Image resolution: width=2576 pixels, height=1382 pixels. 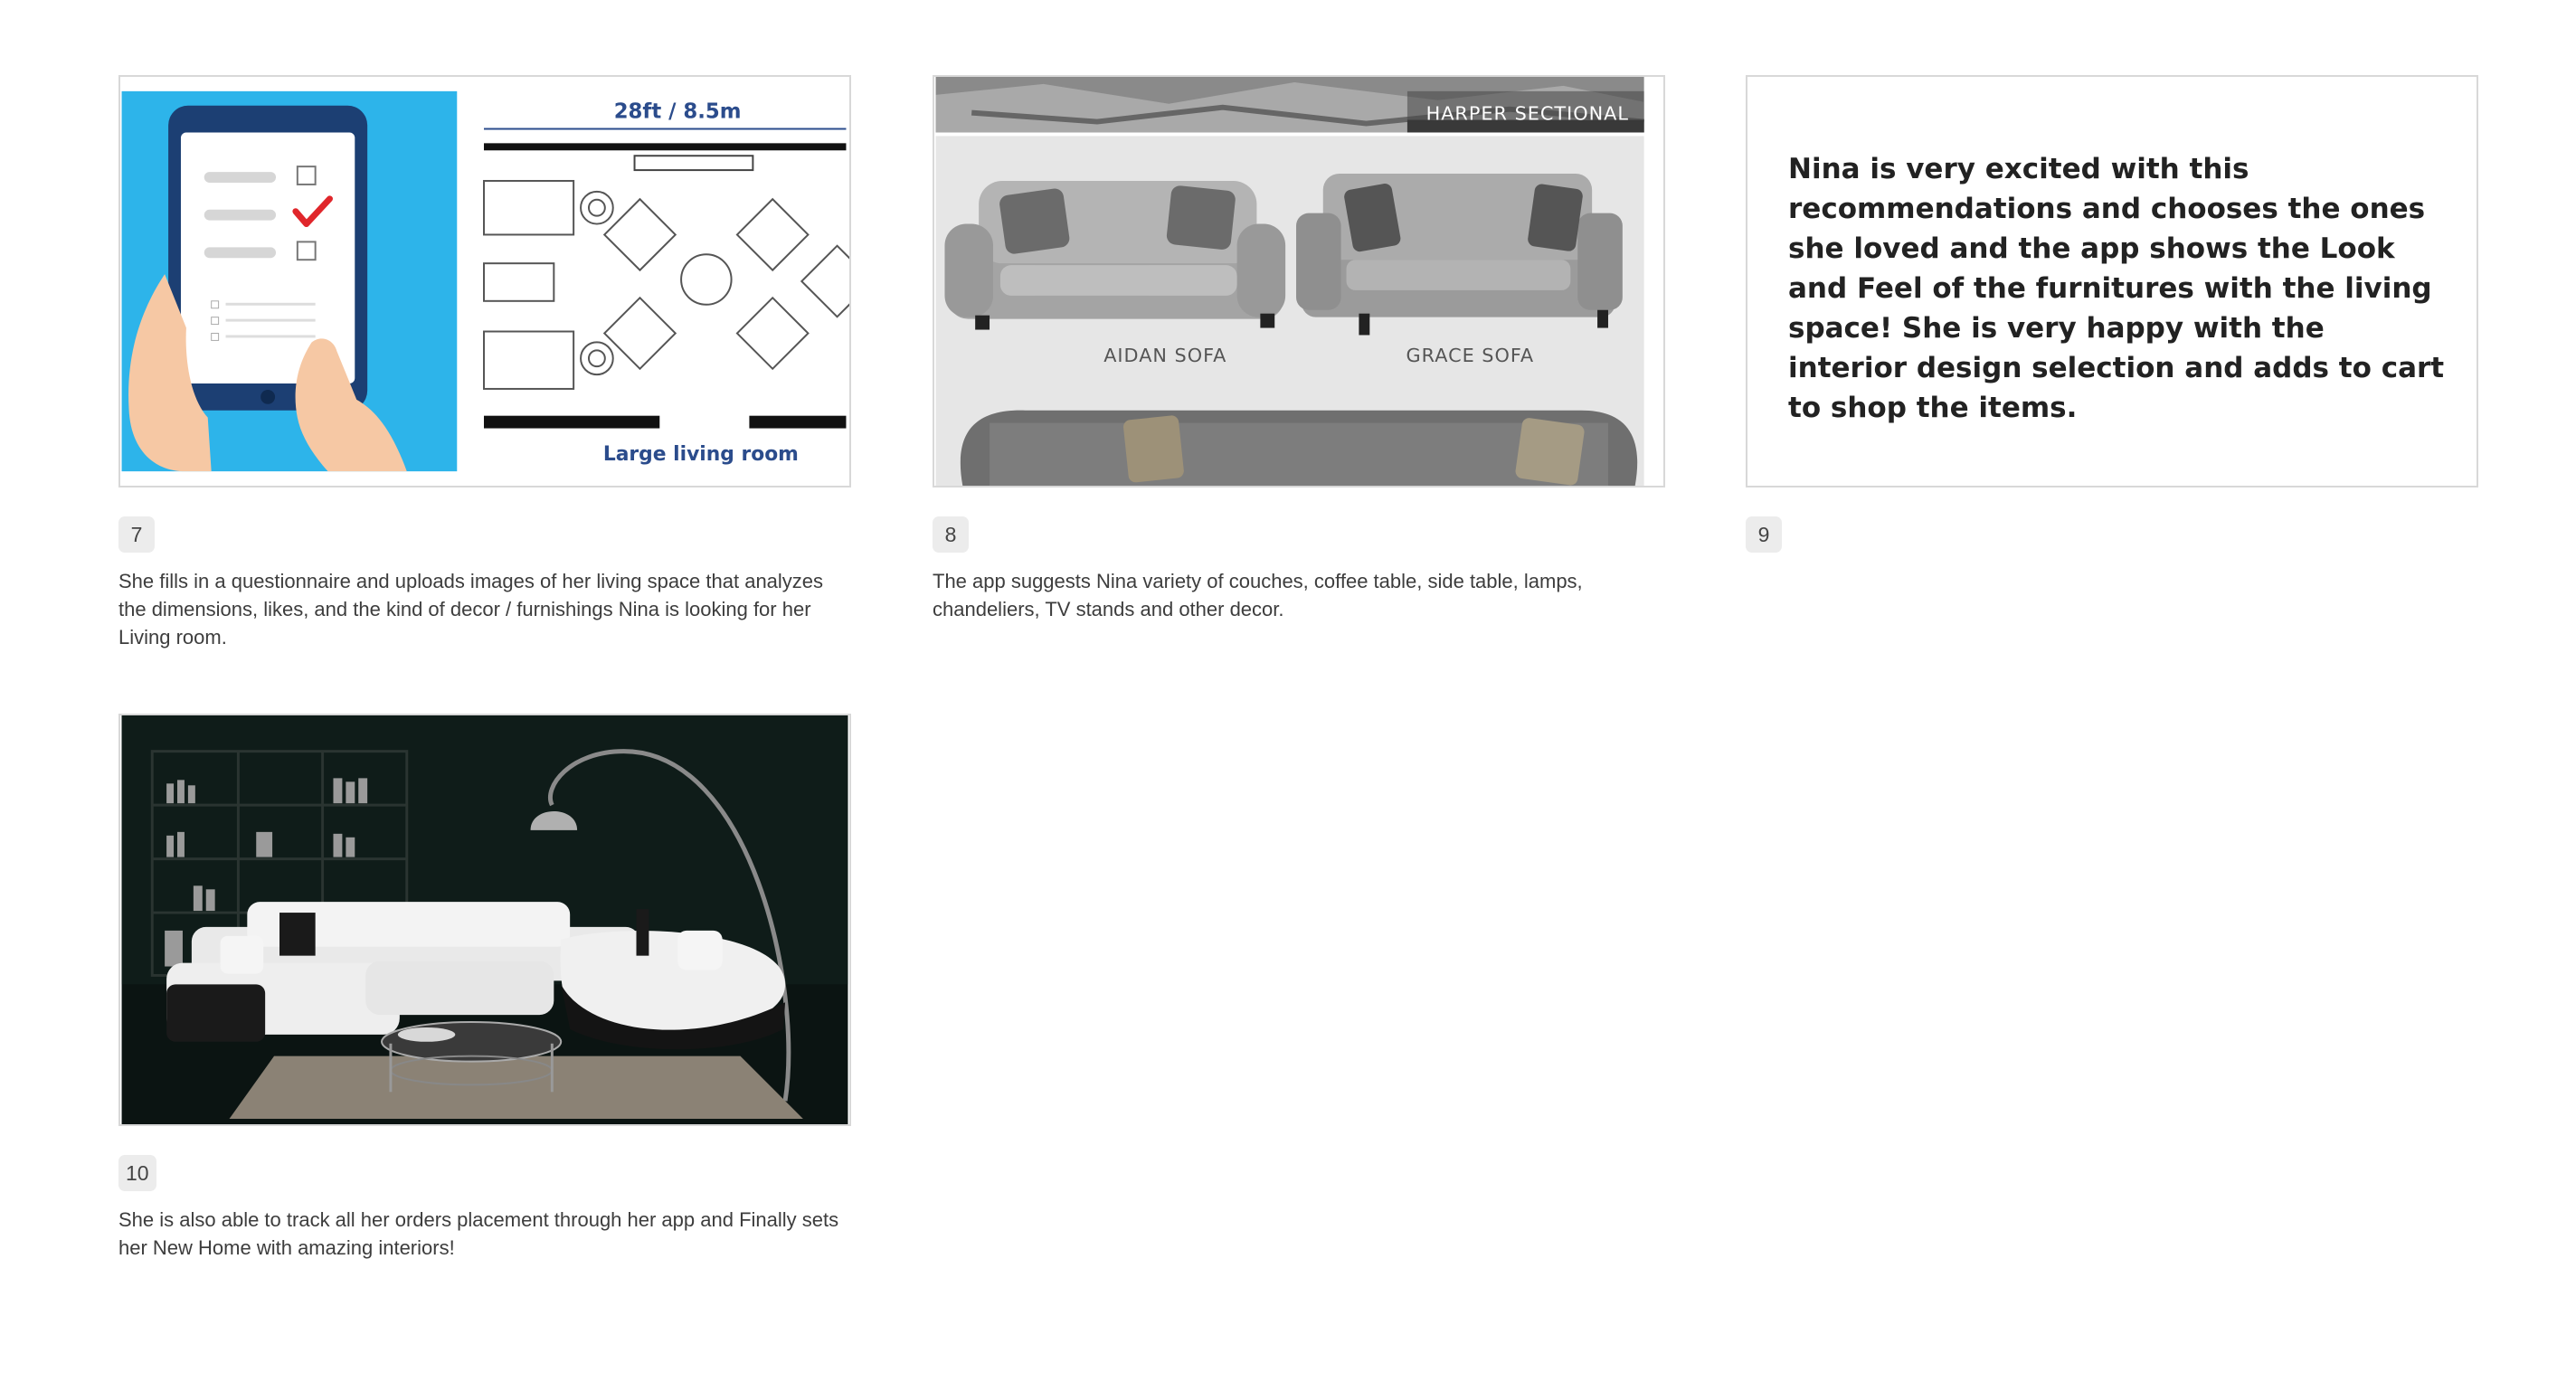 I want to click on floorplan-furniture, so click(x=666, y=284).